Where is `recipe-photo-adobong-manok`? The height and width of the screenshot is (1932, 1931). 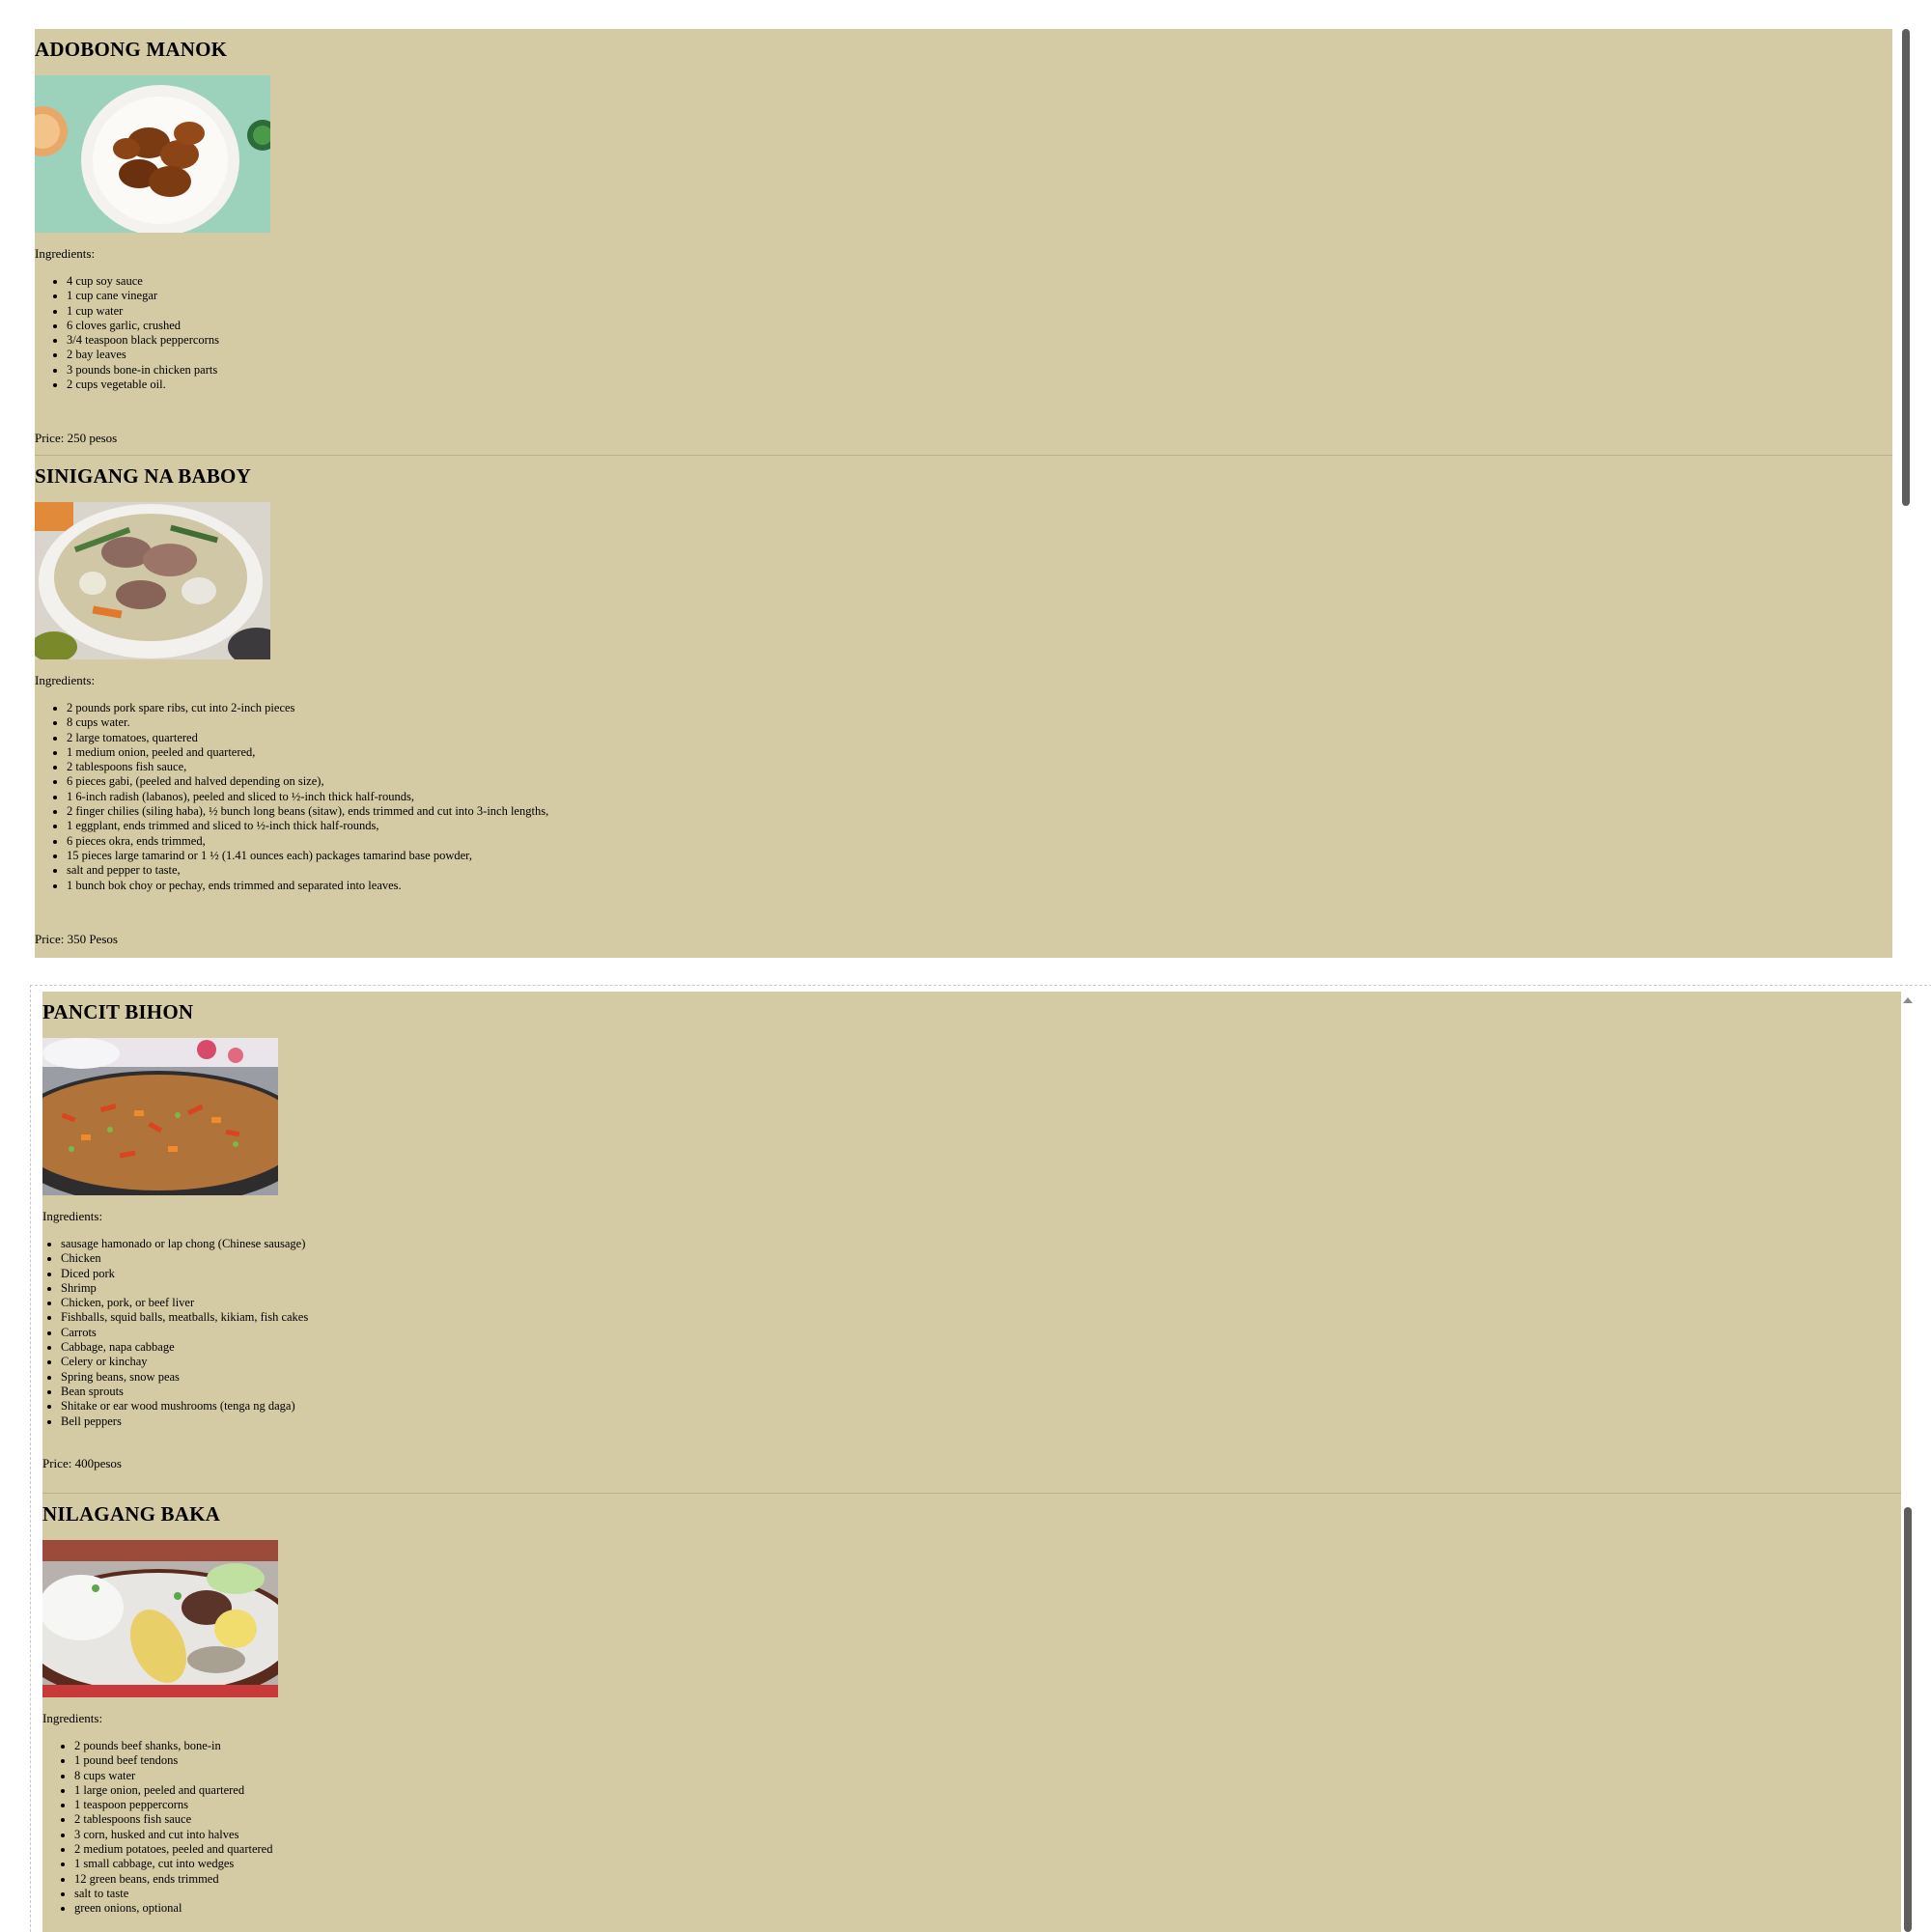 recipe-photo-adobong-manok is located at coordinates (152, 154).